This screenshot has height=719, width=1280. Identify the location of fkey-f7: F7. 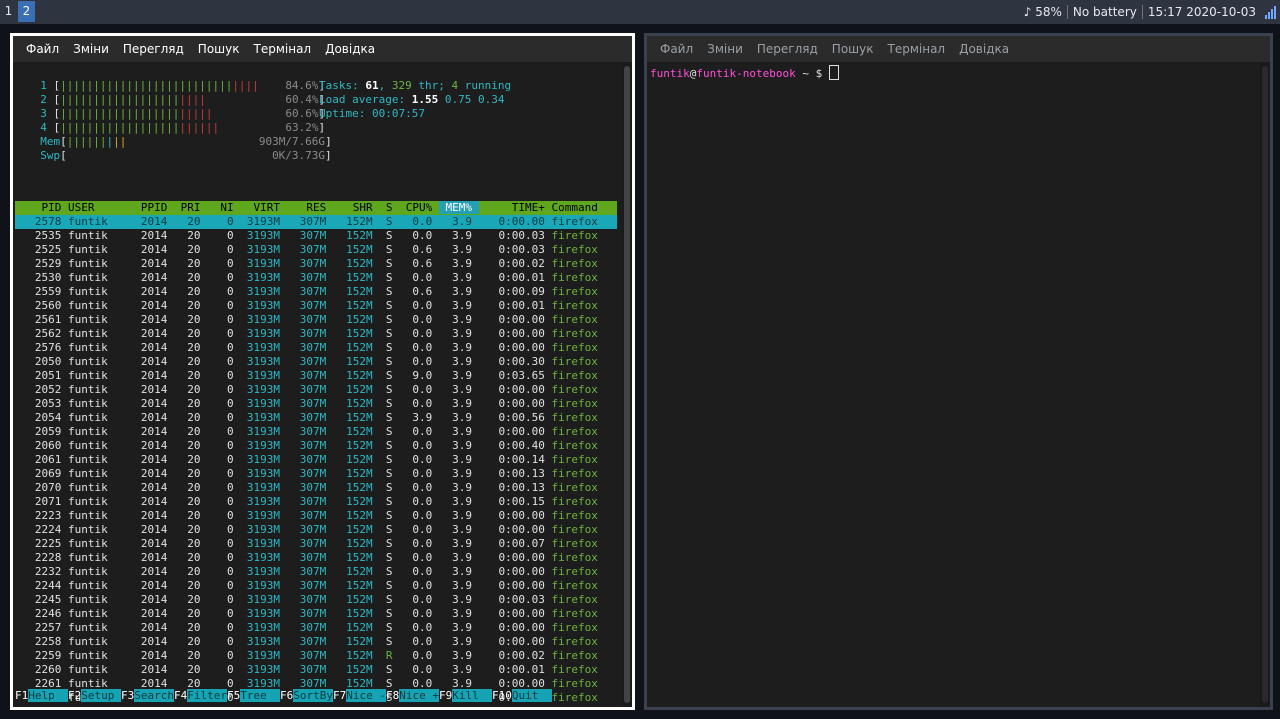
(339, 695).